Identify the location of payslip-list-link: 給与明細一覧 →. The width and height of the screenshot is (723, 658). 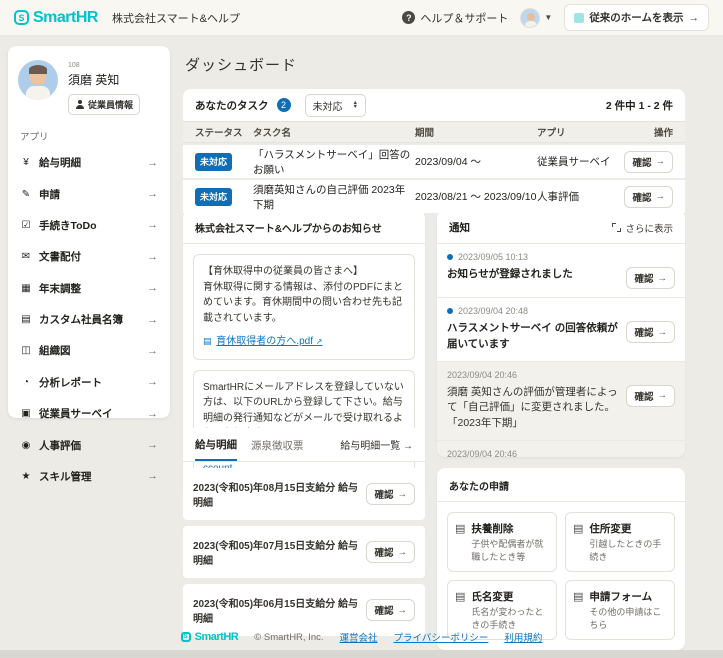
(376, 444).